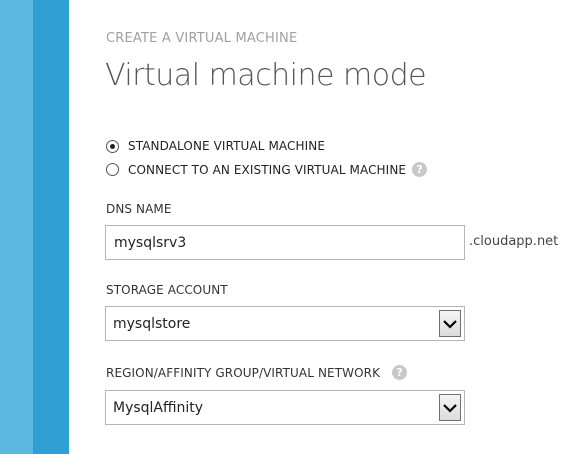 This screenshot has width=564, height=454. I want to click on radio-connect-existing-label: CONNECT TO AN EXISTING VIRTUAL MACHINE, so click(267, 169).